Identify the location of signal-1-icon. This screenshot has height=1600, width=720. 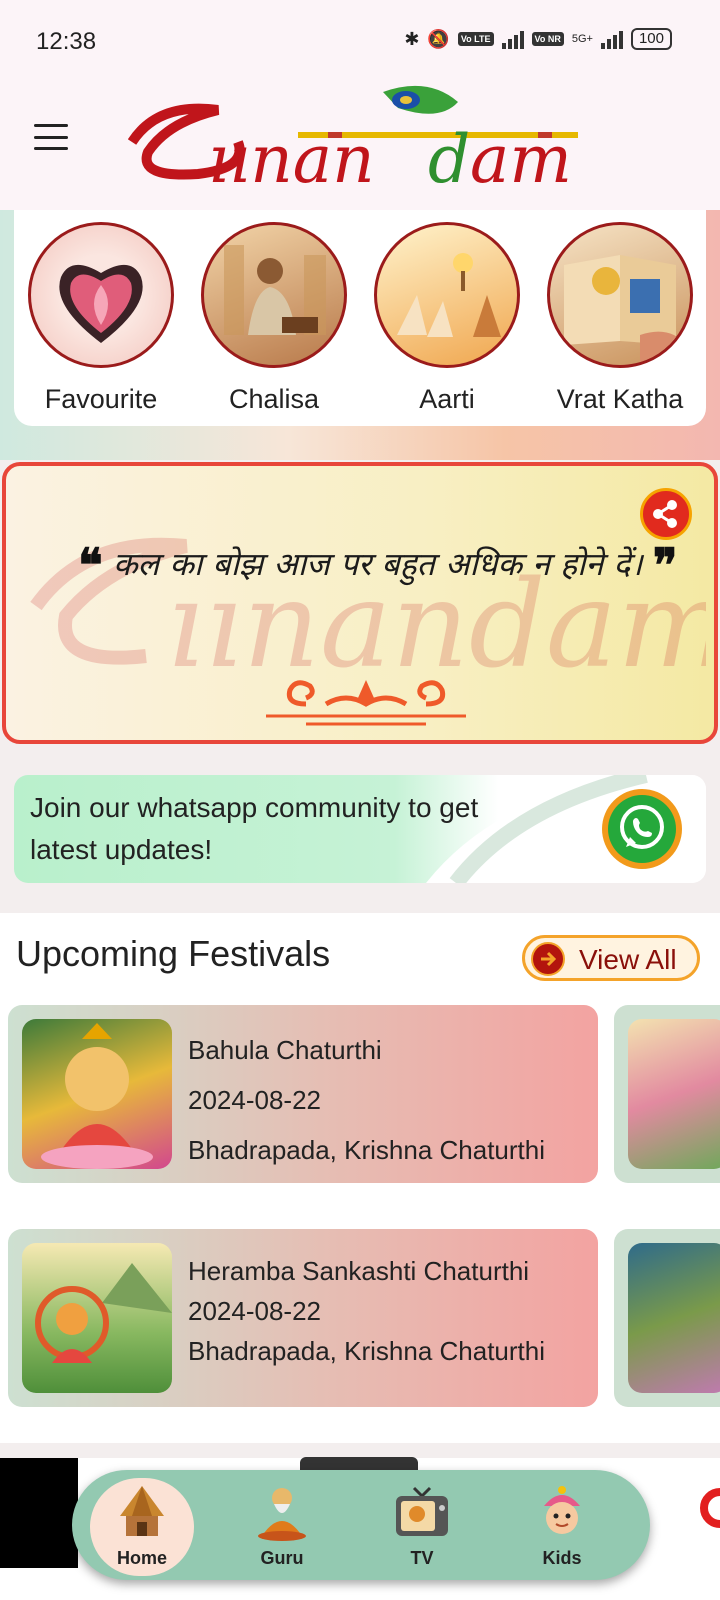
(512, 39).